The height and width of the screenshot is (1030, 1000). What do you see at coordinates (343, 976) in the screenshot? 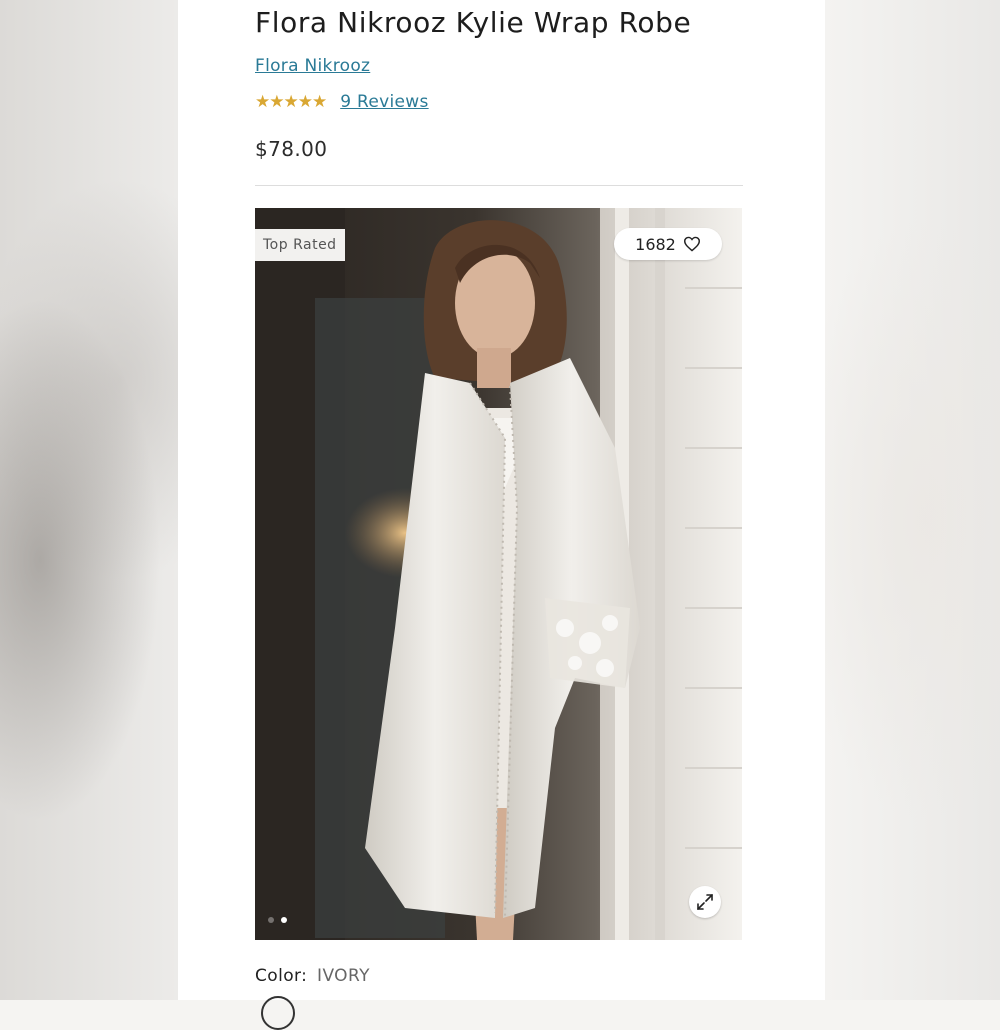
I see `color-value: IVORY` at bounding box center [343, 976].